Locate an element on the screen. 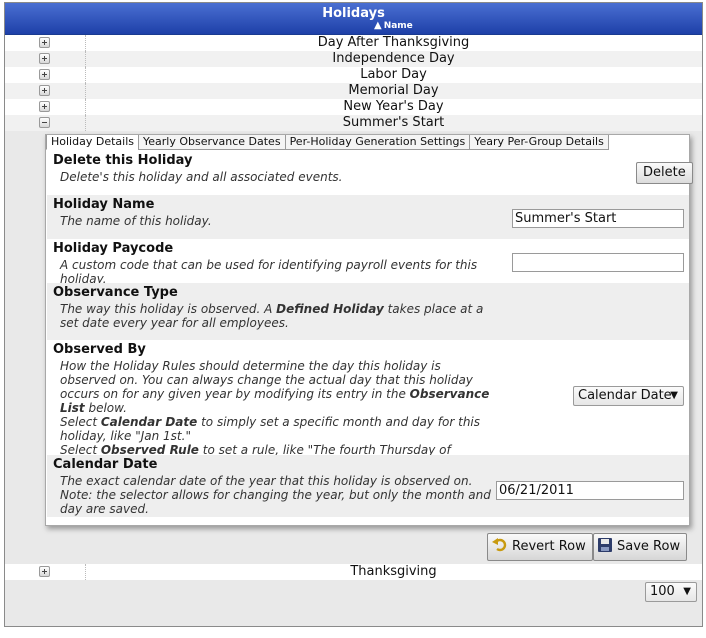 The height and width of the screenshot is (638, 706). table-row: Thanksgiving is located at coordinates (353, 572).